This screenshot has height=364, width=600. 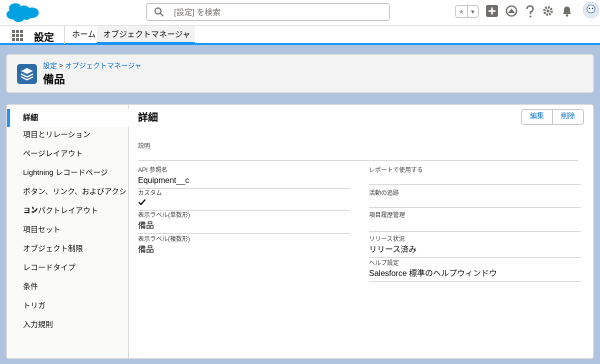 I want to click on header-utility-bar: ★ ▾, so click(x=527, y=11).